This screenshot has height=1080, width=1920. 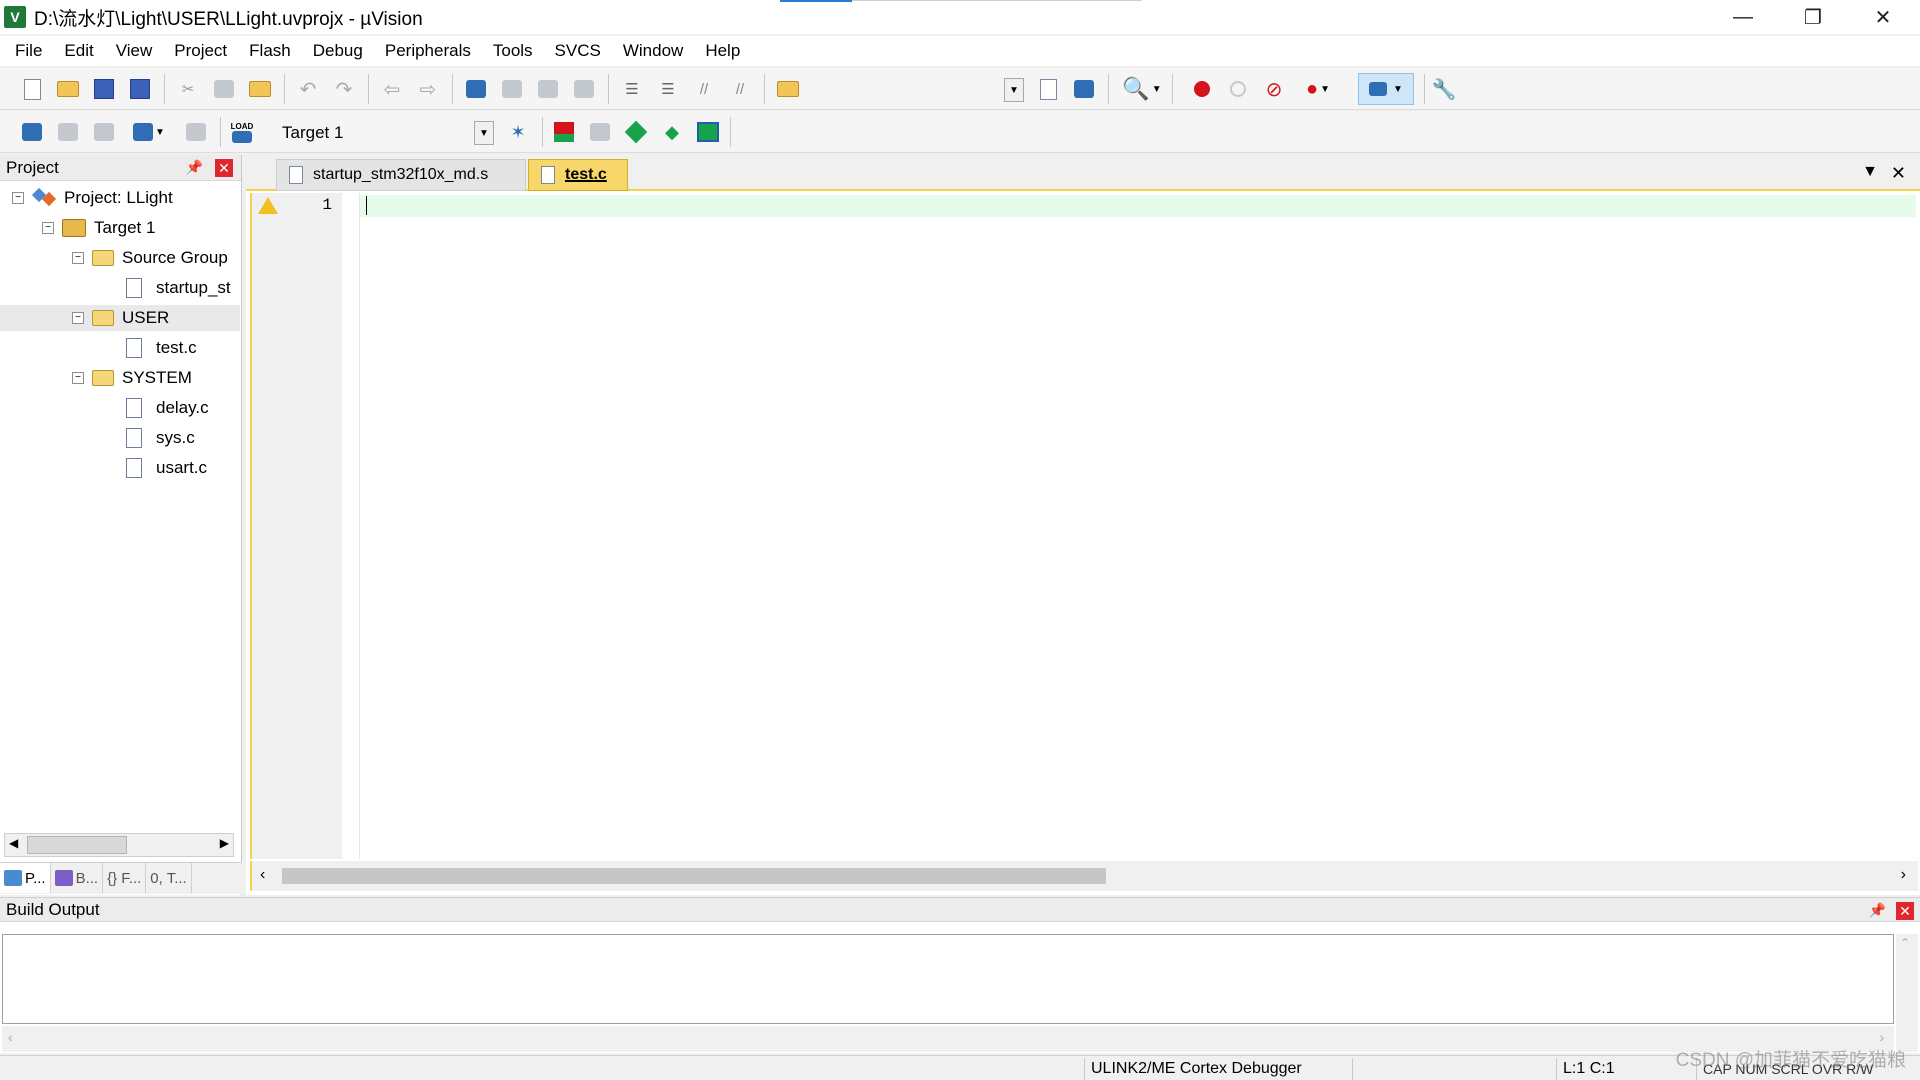 What do you see at coordinates (68, 132) in the screenshot?
I see `build-button` at bounding box center [68, 132].